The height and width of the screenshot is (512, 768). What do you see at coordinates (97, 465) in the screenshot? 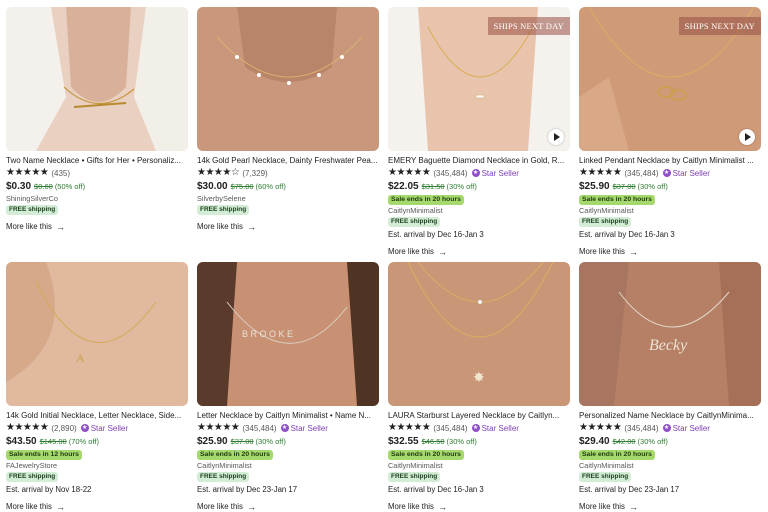
I see `shop-name: FAJewelryStore` at bounding box center [97, 465].